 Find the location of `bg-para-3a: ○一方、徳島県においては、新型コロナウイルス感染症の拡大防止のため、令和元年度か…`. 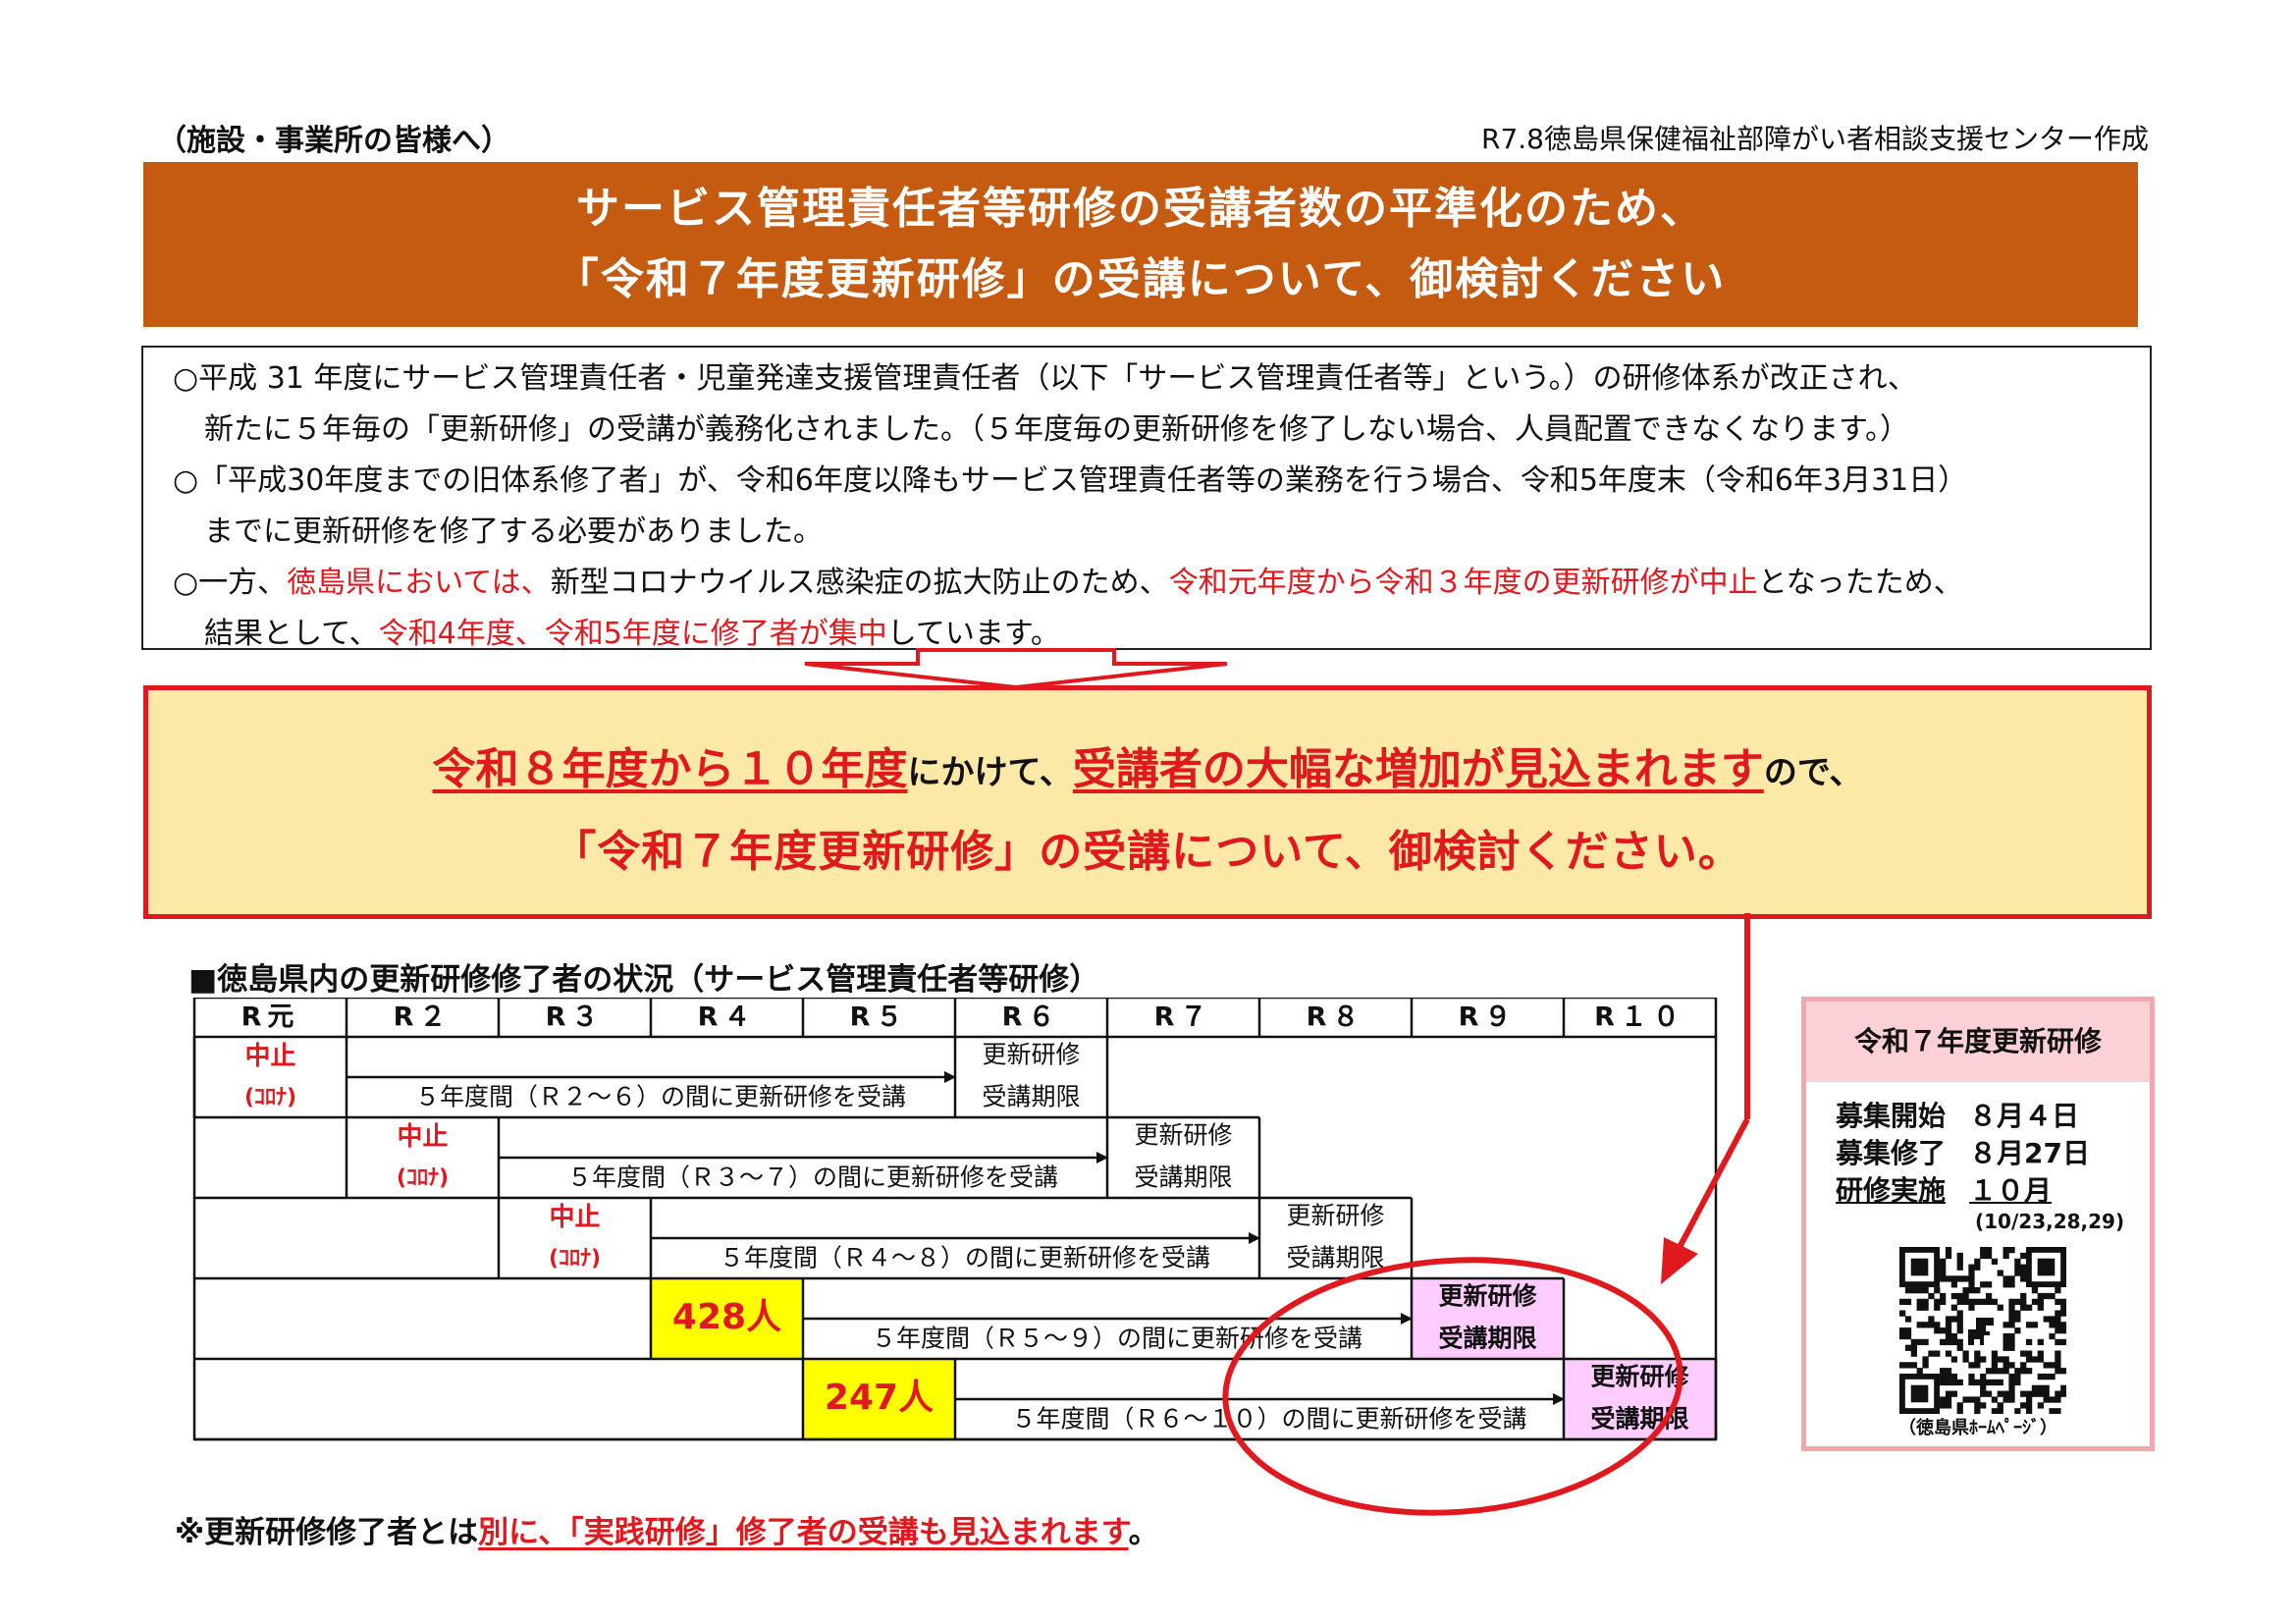

bg-para-3a: ○一方、徳島県においては、新型コロナウイルス感染症の拡大防止のため、令和元年度か… is located at coordinates (1146, 583).